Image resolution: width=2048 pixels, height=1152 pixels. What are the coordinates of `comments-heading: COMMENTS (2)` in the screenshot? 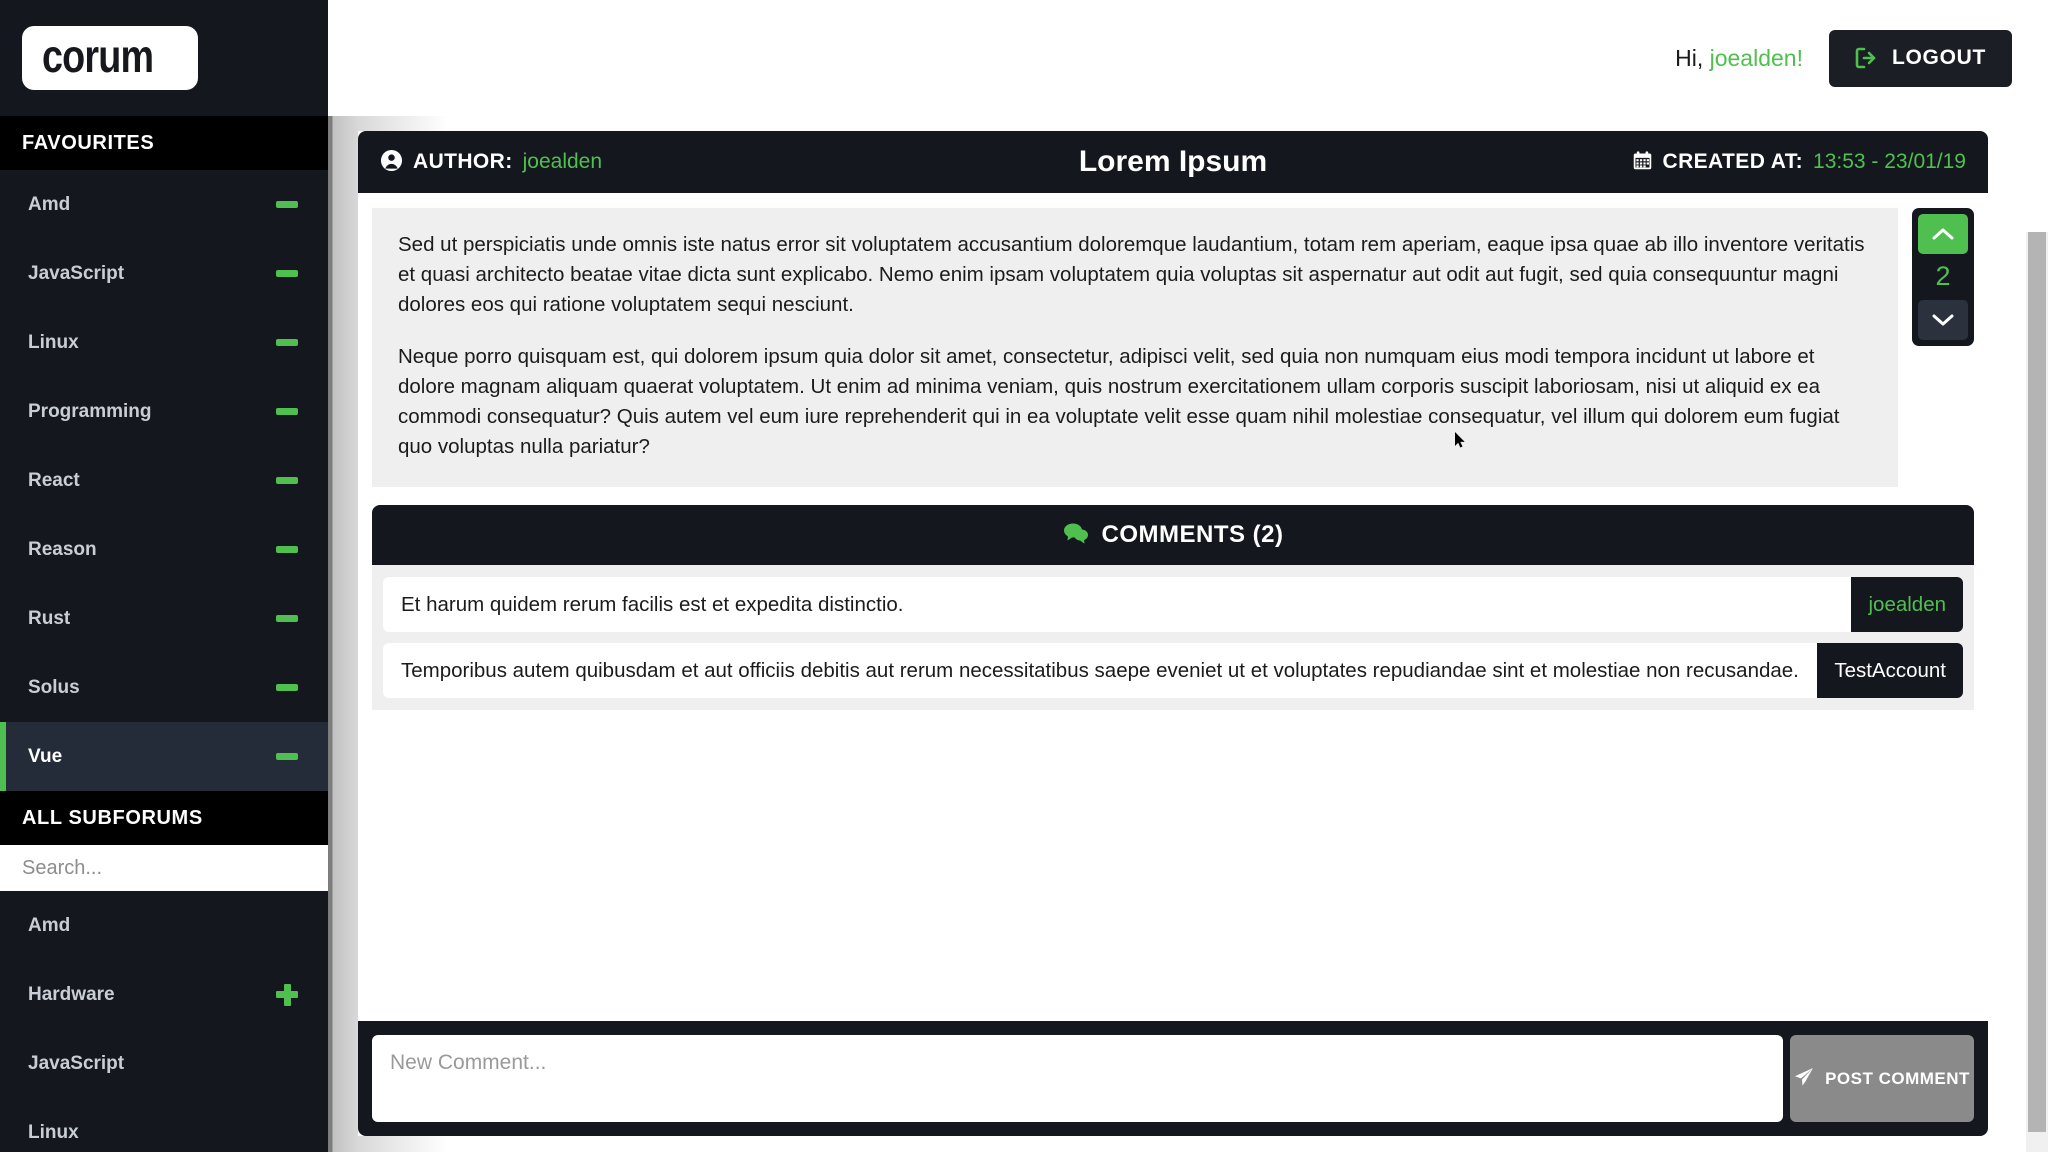 It's located at (1173, 535).